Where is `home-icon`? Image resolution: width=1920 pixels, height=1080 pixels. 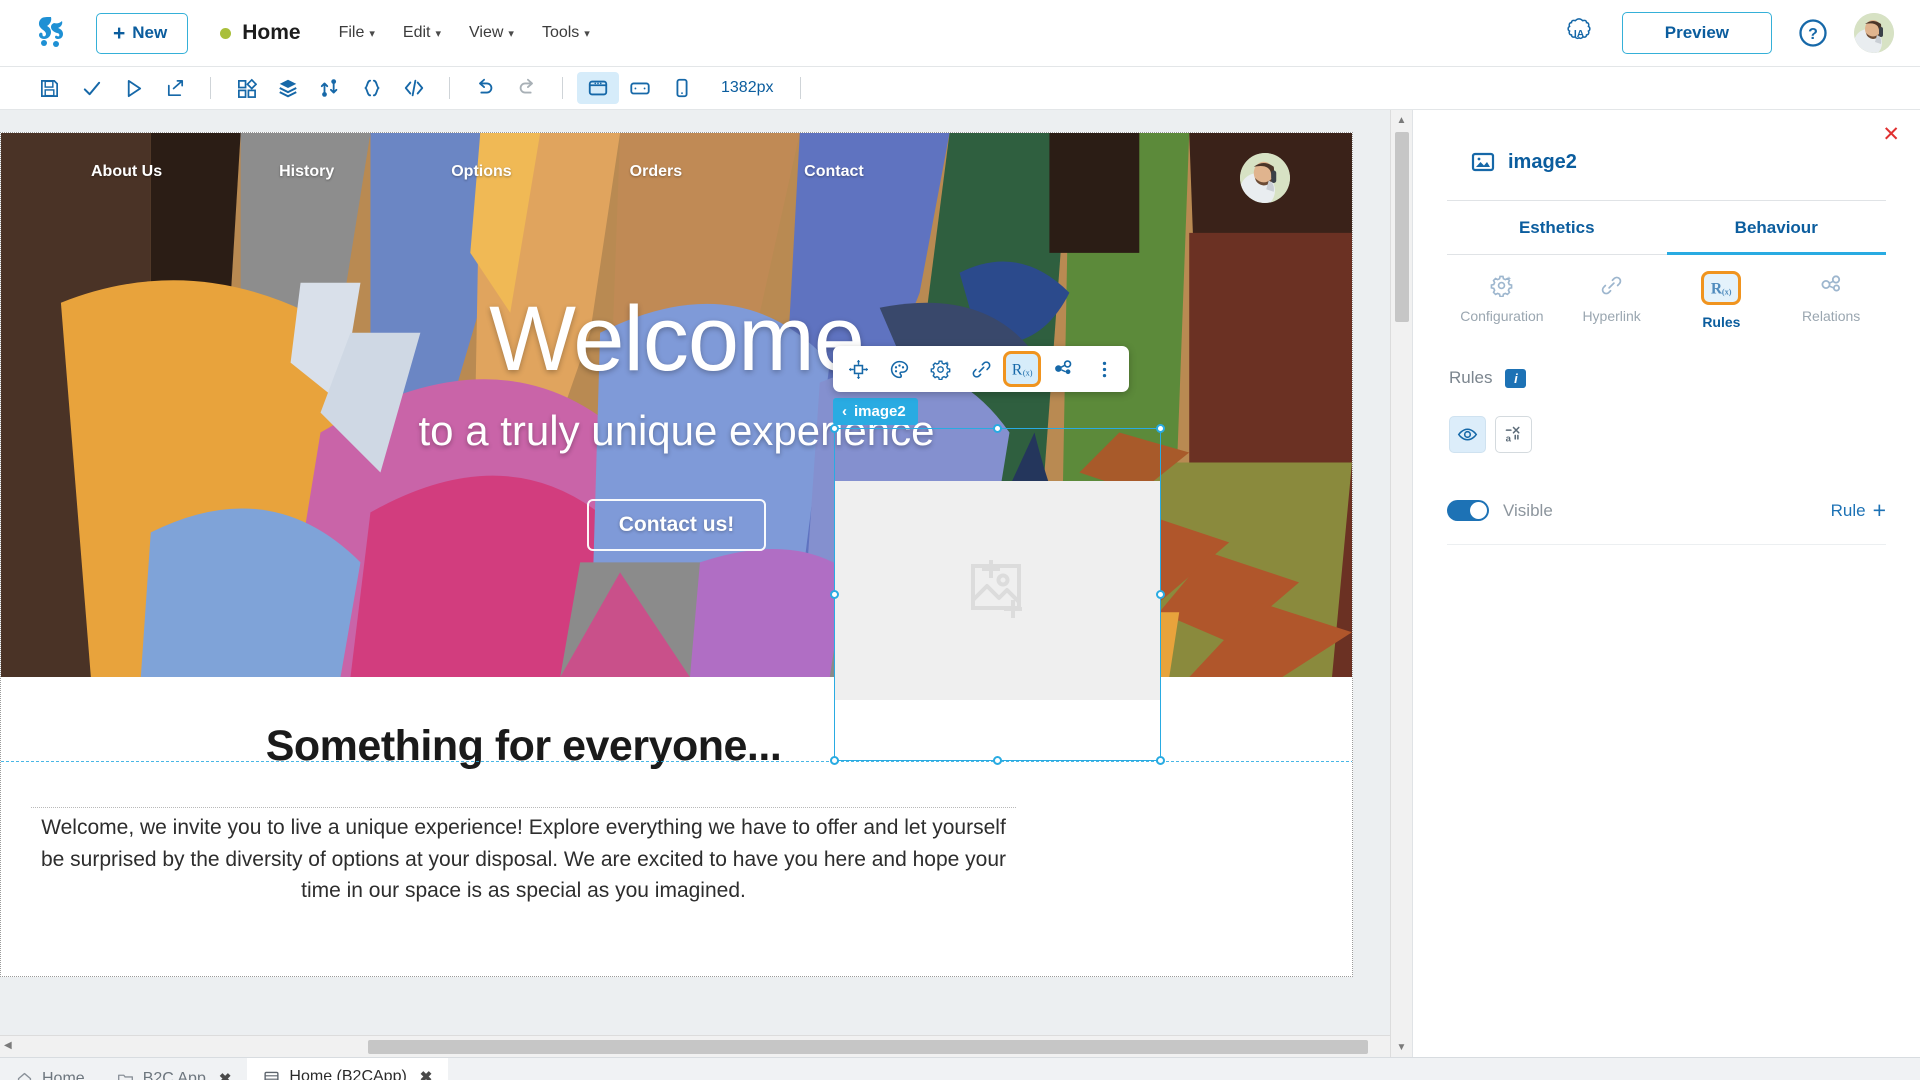
home-icon is located at coordinates (24, 1075).